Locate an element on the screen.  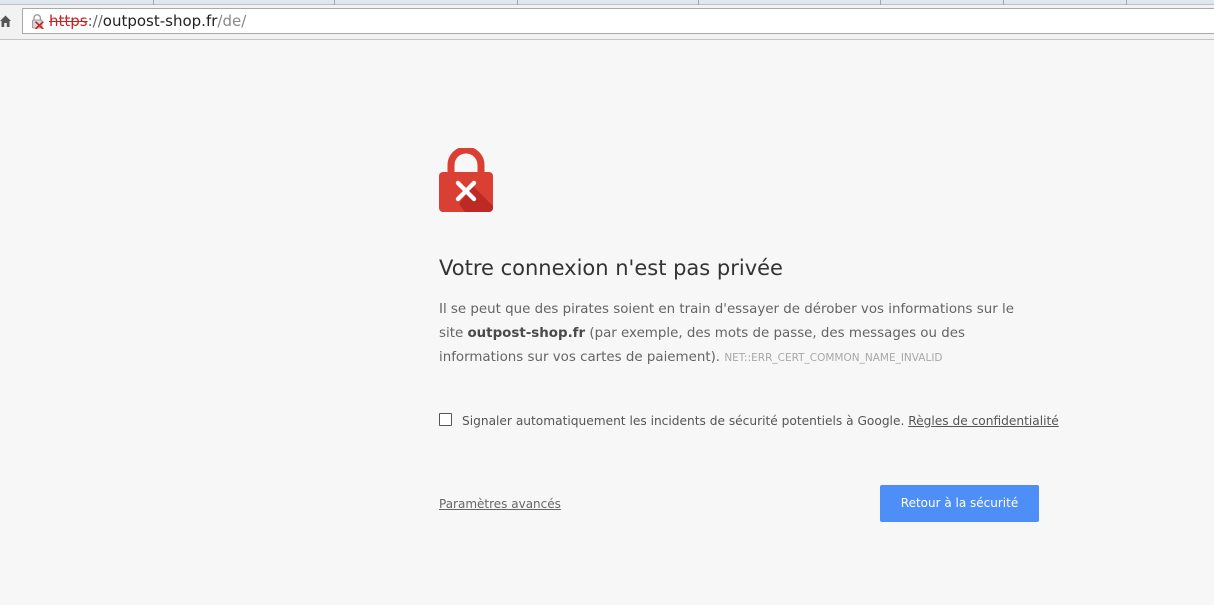
broken-lock-icon is located at coordinates (38, 21).